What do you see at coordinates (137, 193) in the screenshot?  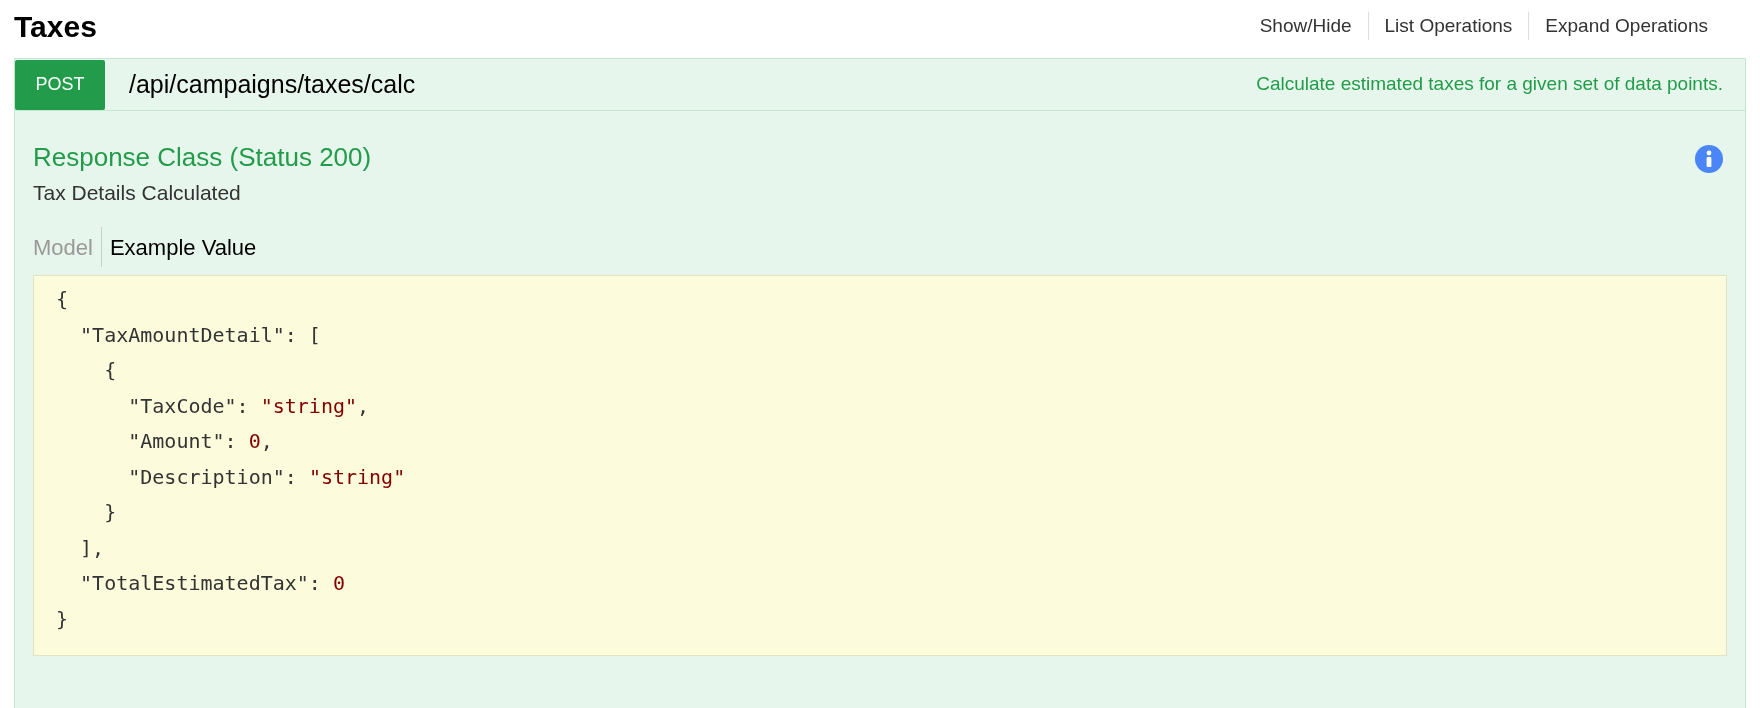 I see `response-description: Tax Details Calculated` at bounding box center [137, 193].